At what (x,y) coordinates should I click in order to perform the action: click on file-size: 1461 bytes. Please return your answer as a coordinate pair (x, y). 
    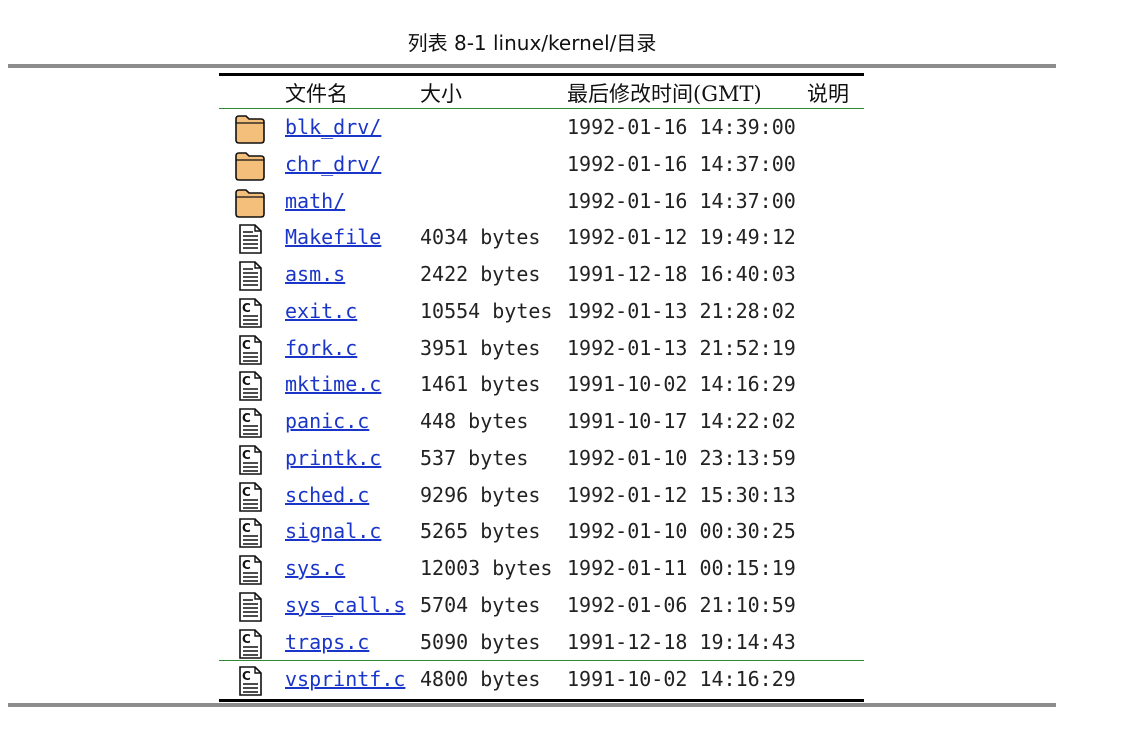
    Looking at the image, I should click on (480, 384).